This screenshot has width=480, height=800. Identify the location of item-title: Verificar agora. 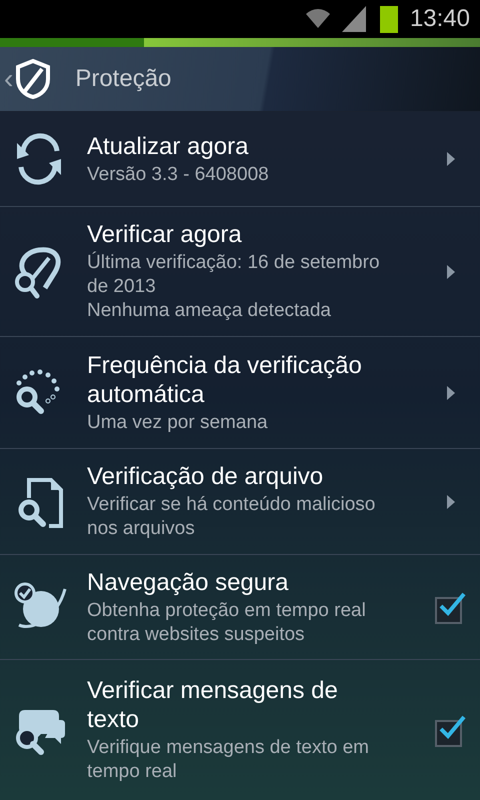
(164, 234).